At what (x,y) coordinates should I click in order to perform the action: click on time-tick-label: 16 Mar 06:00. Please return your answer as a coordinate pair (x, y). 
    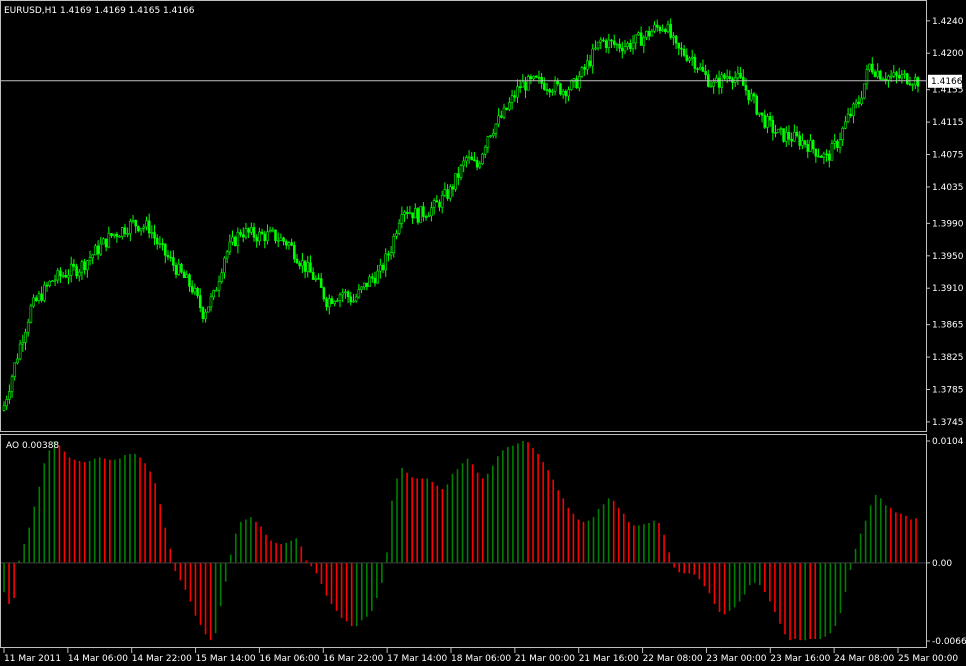
    Looking at the image, I should click on (289, 659).